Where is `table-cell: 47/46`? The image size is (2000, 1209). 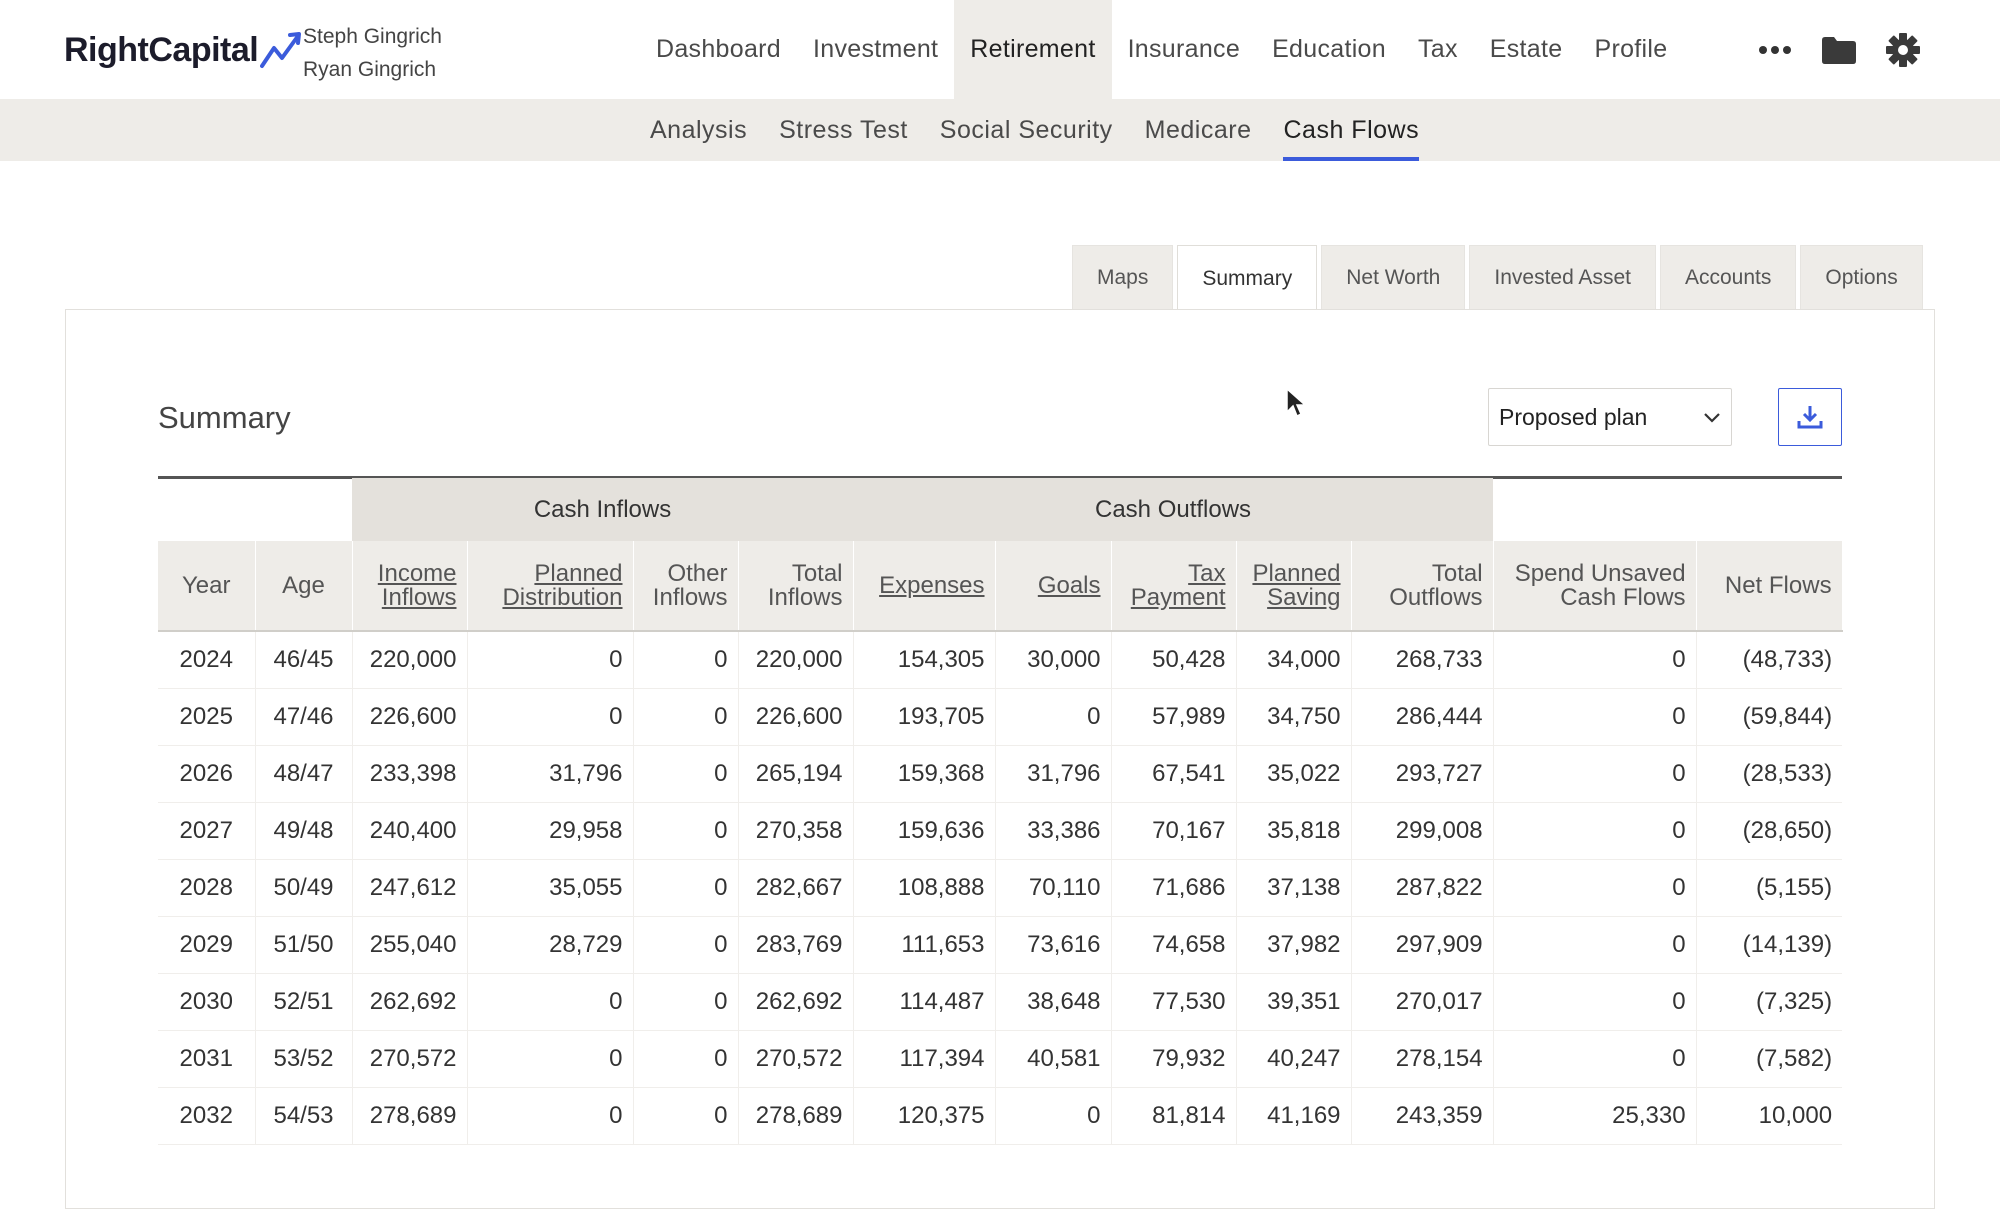 table-cell: 47/46 is located at coordinates (304, 717).